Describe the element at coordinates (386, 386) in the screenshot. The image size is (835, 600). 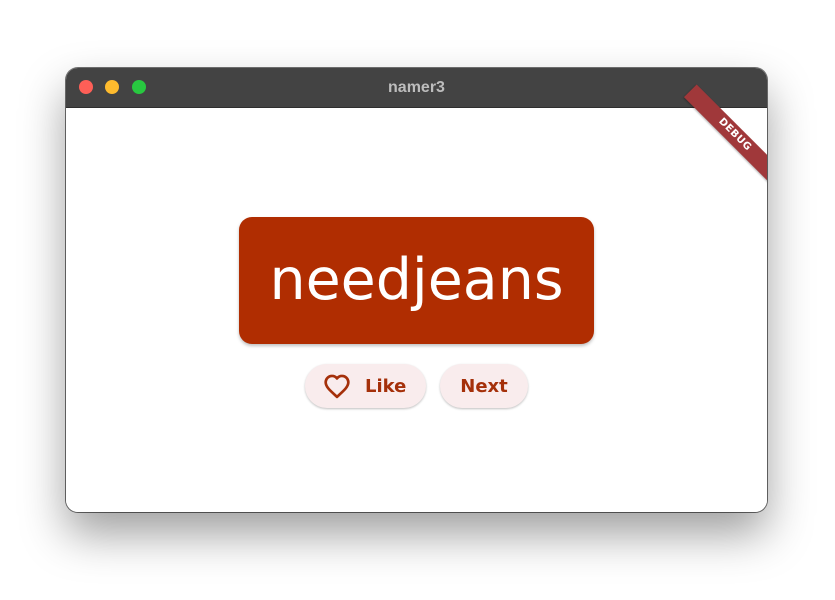
I see `like-button-label: Like` at that location.